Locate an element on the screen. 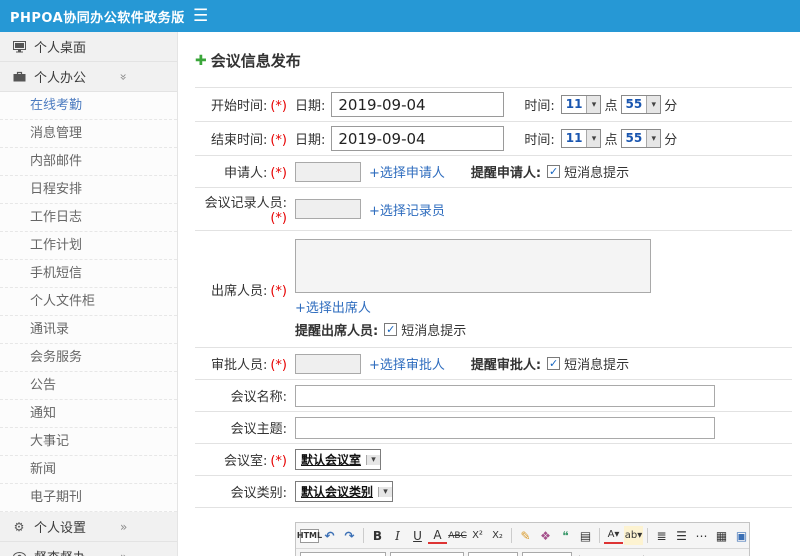 The width and height of the screenshot is (800, 556). table-icon is located at coordinates (728, 554).